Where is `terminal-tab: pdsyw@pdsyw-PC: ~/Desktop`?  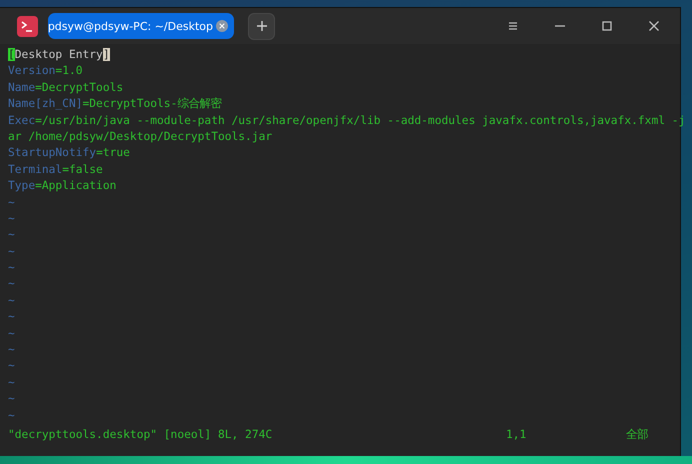
terminal-tab: pdsyw@pdsyw-PC: ~/Desktop is located at coordinates (141, 26).